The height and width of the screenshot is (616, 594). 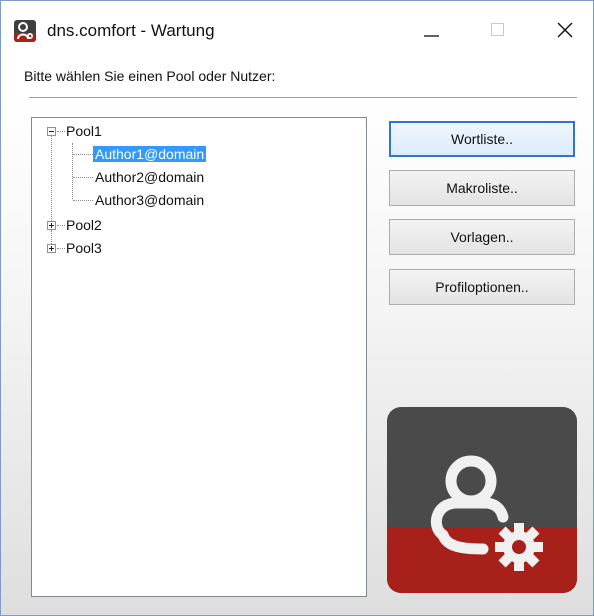 I want to click on tree-item-author2: Author2@domain, so click(x=149, y=177).